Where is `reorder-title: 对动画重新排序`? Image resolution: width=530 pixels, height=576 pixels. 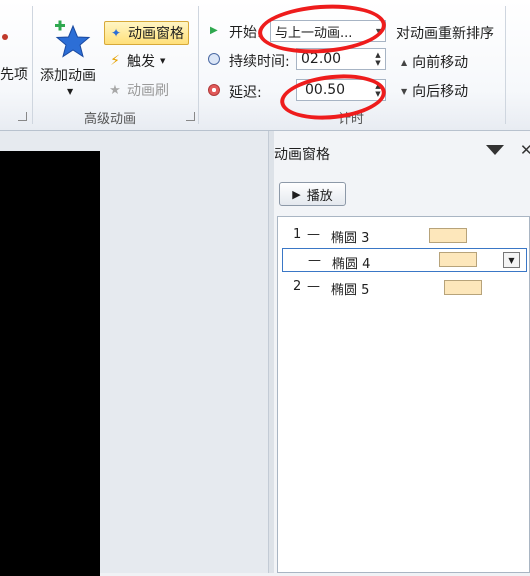
reorder-title: 对动画重新排序 is located at coordinates (445, 34).